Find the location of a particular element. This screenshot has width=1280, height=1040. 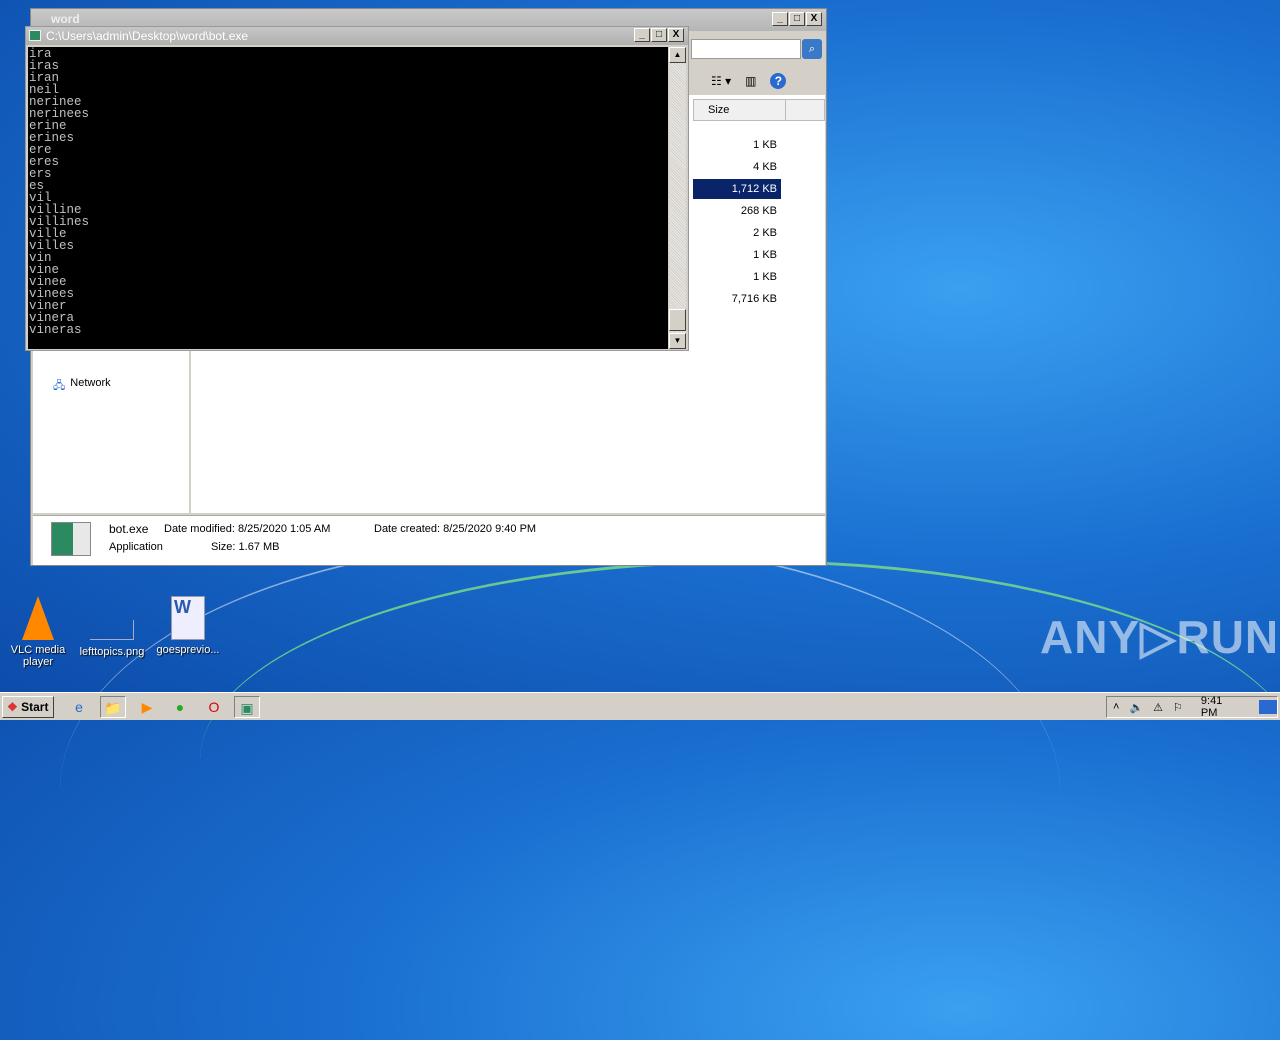

console-line: eres is located at coordinates (44, 162).